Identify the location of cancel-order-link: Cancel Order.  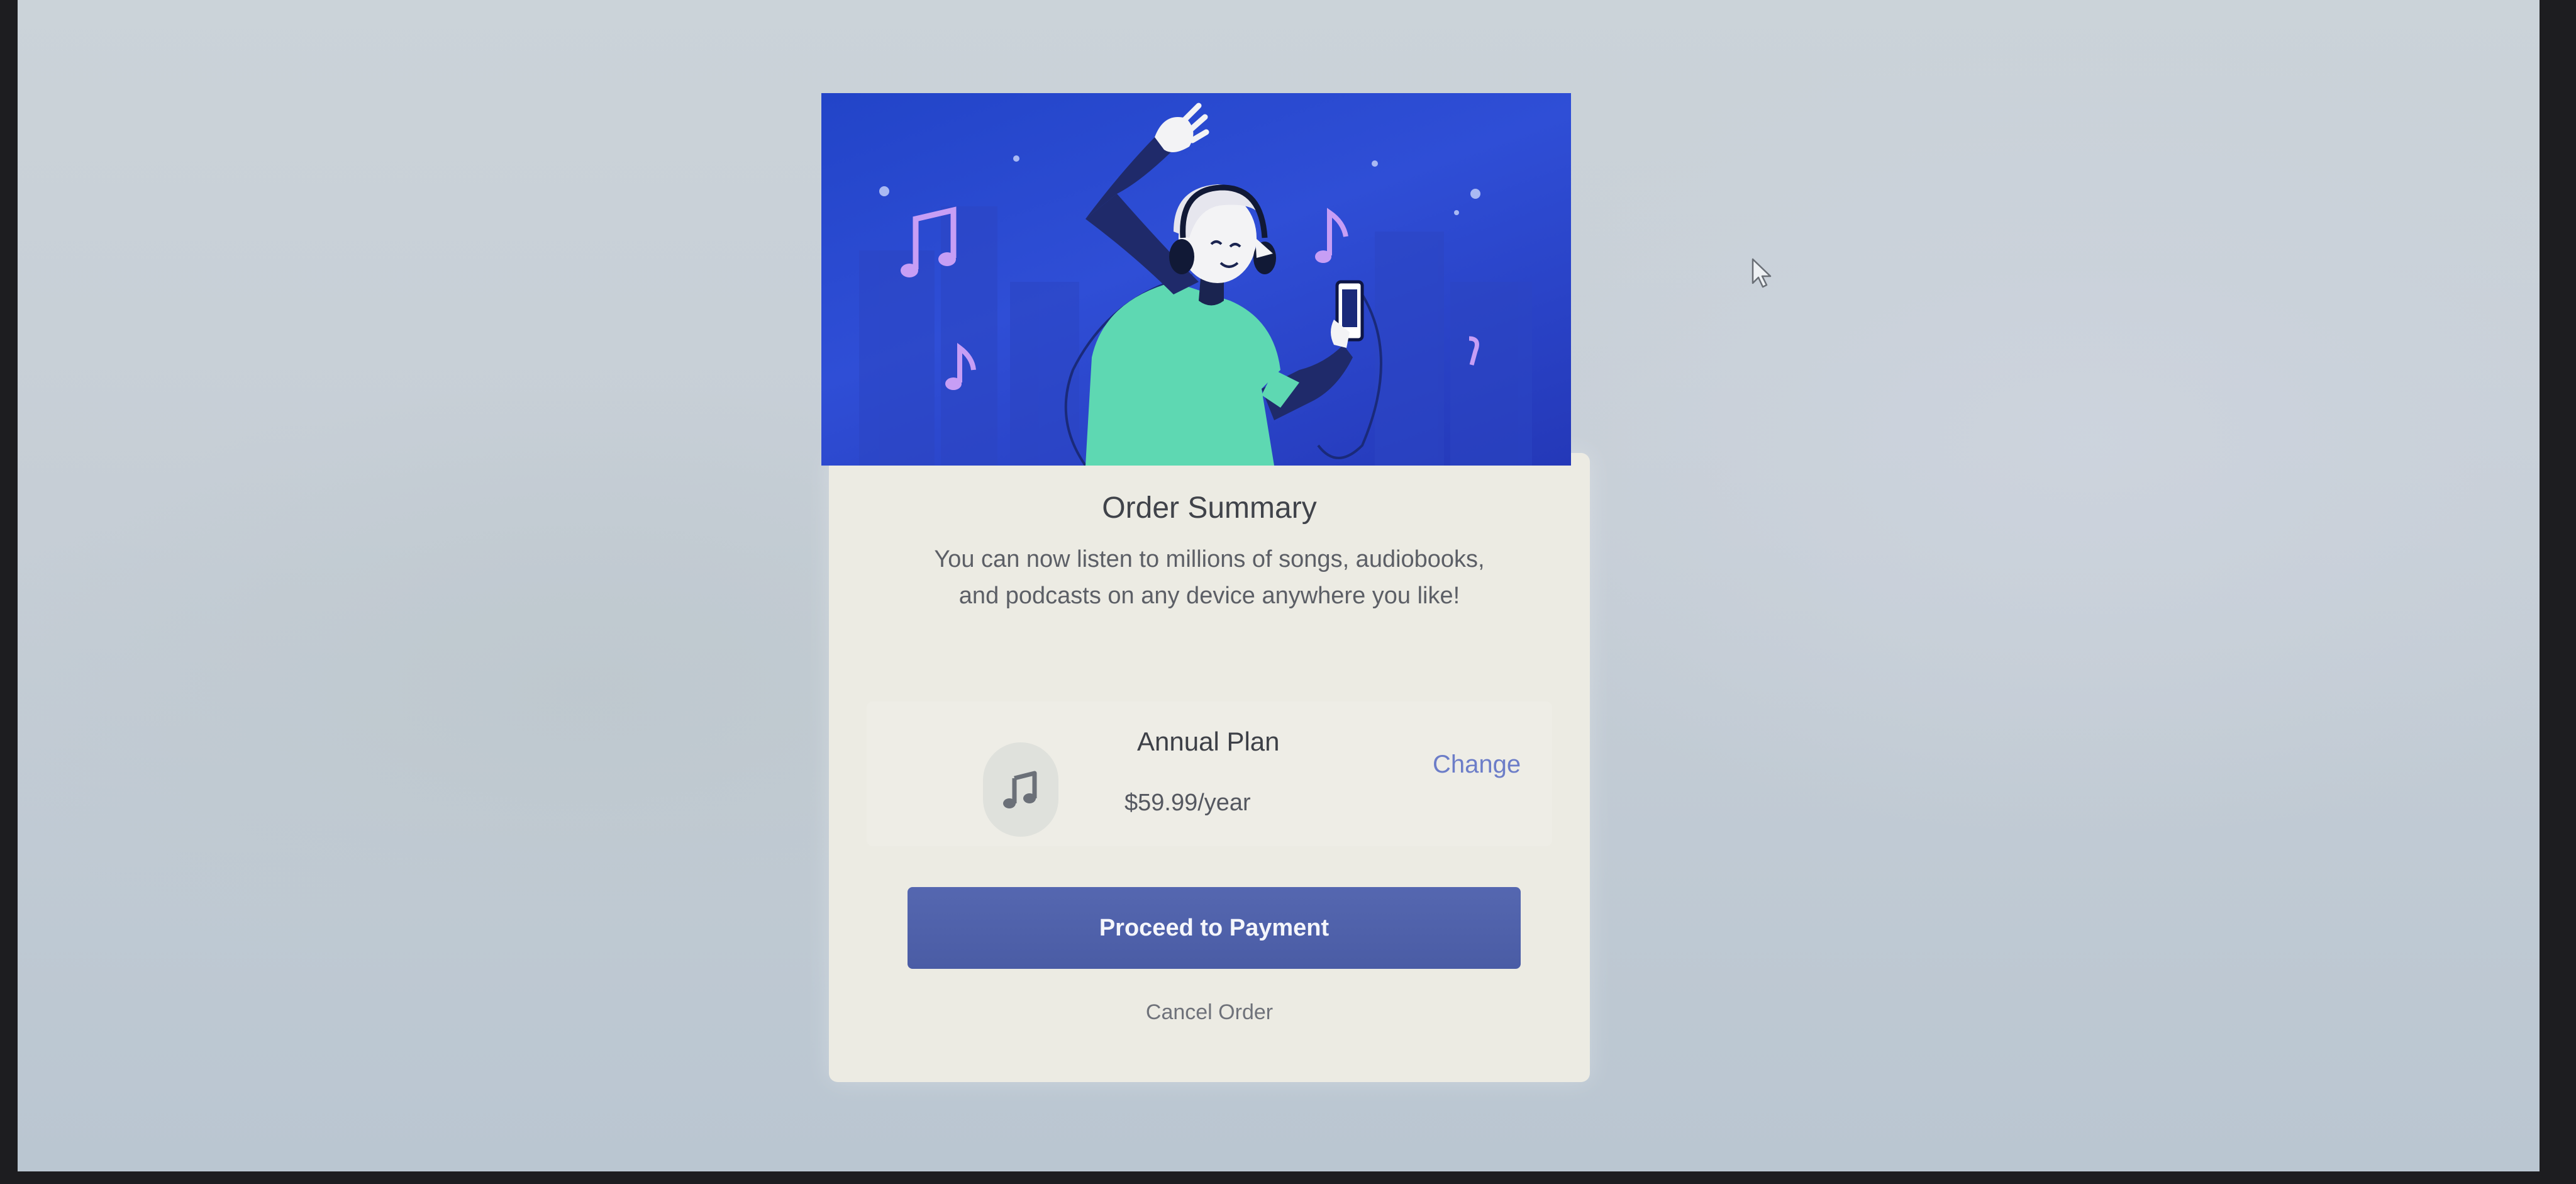
(1209, 1012).